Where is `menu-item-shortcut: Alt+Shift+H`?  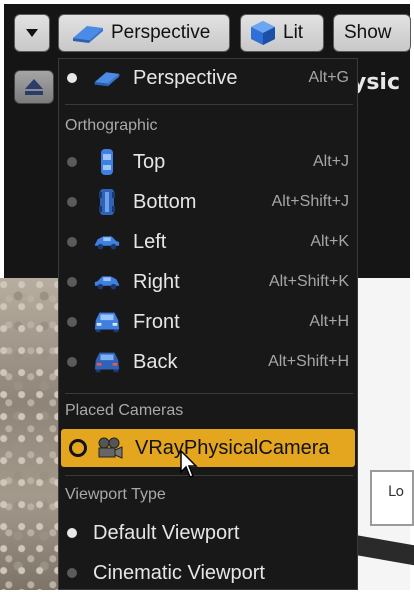 menu-item-shortcut: Alt+Shift+H is located at coordinates (308, 361).